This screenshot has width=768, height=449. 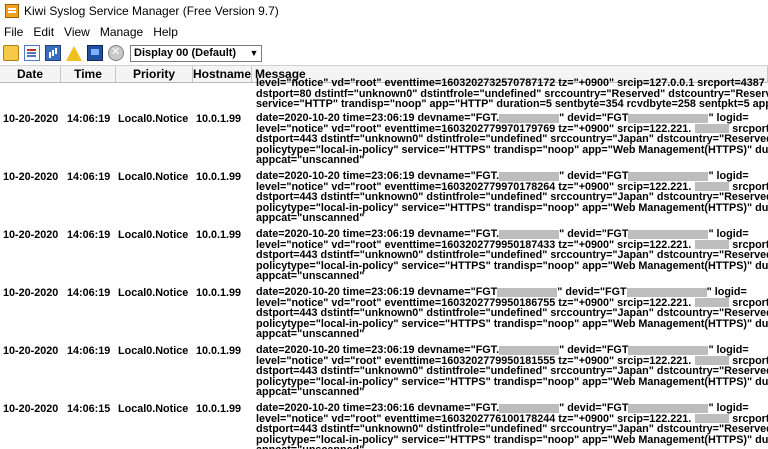 I want to click on chart-icon, so click(x=53, y=53).